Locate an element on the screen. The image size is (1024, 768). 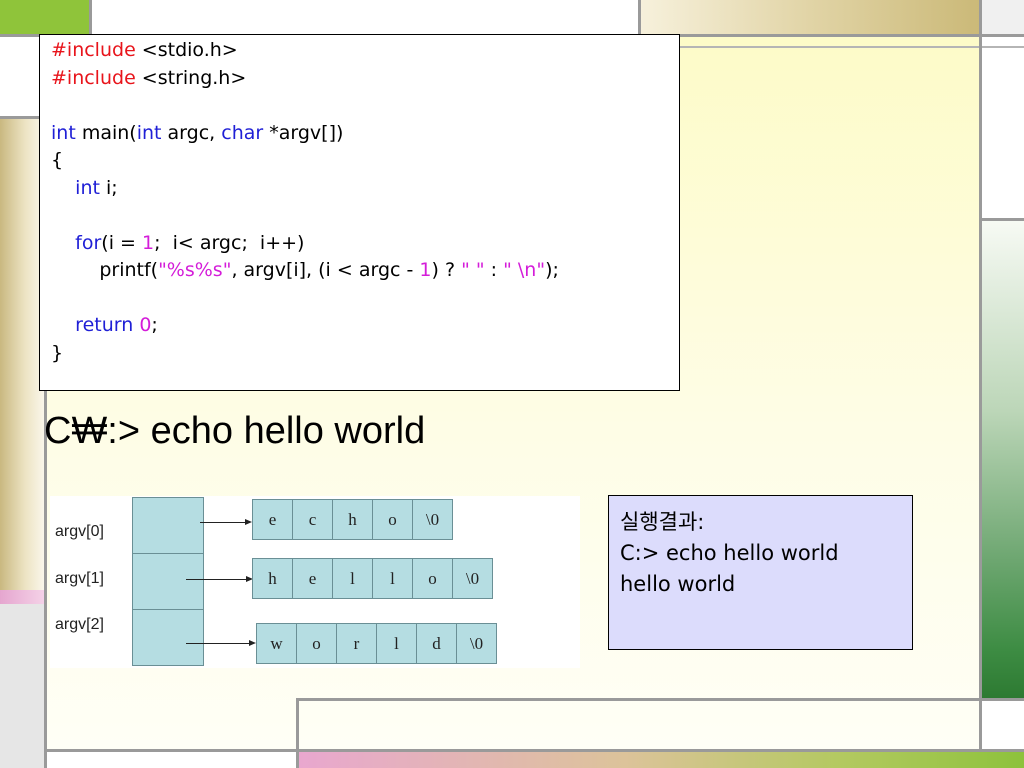
code-token: ; i< argc; i++) is located at coordinates (229, 242).